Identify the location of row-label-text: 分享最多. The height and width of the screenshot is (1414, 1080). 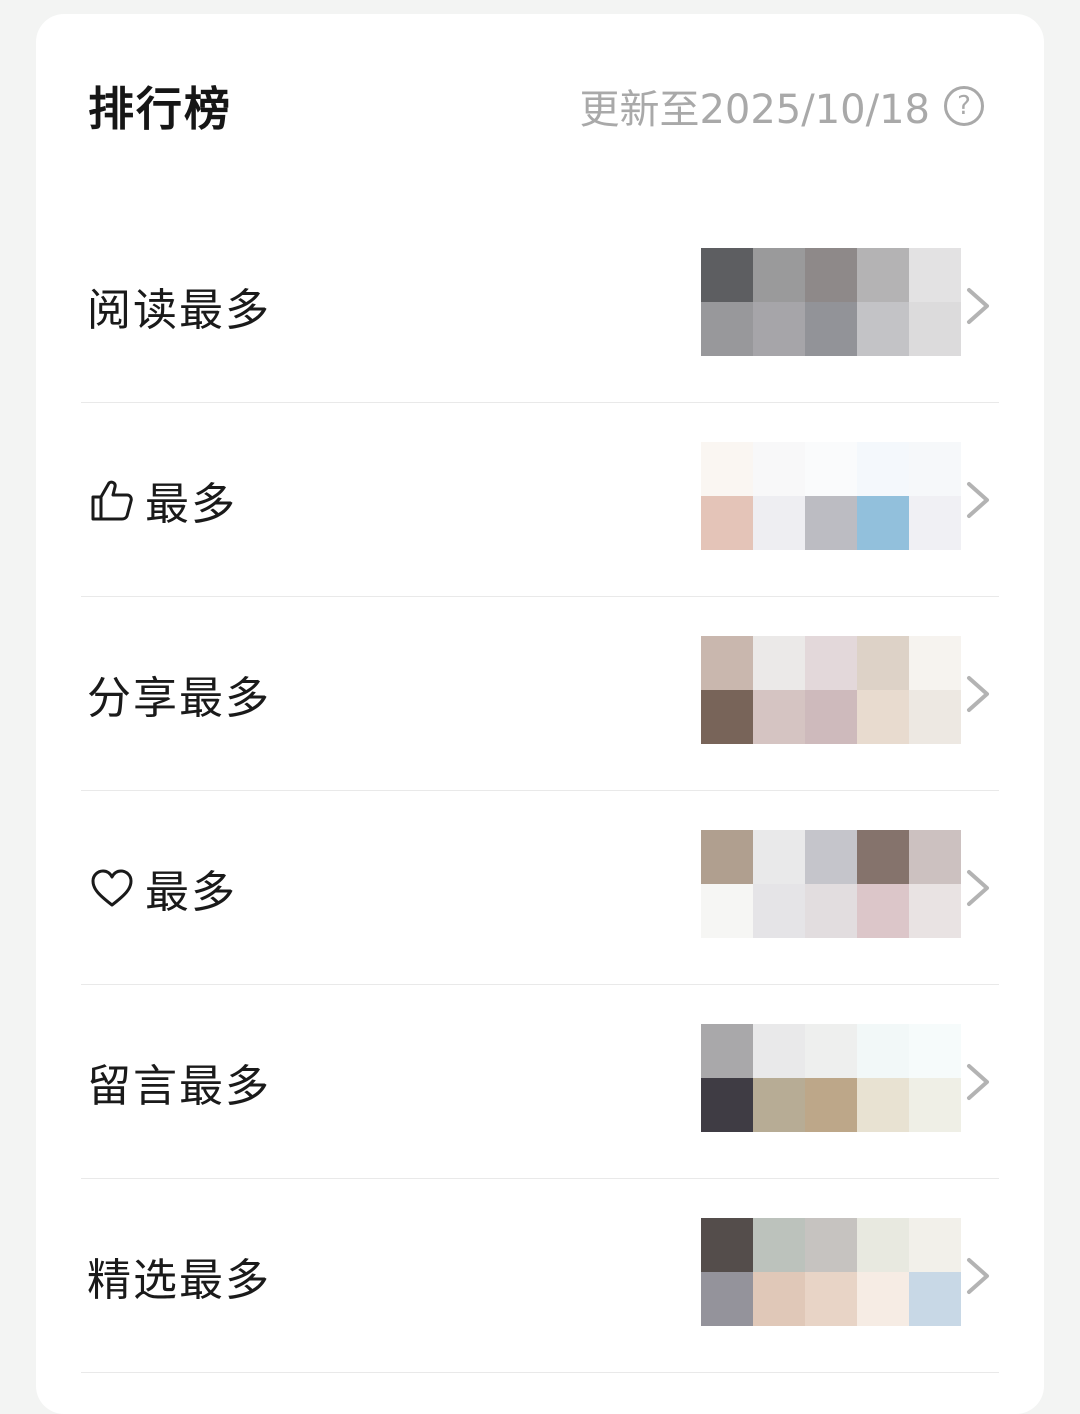
(179, 698).